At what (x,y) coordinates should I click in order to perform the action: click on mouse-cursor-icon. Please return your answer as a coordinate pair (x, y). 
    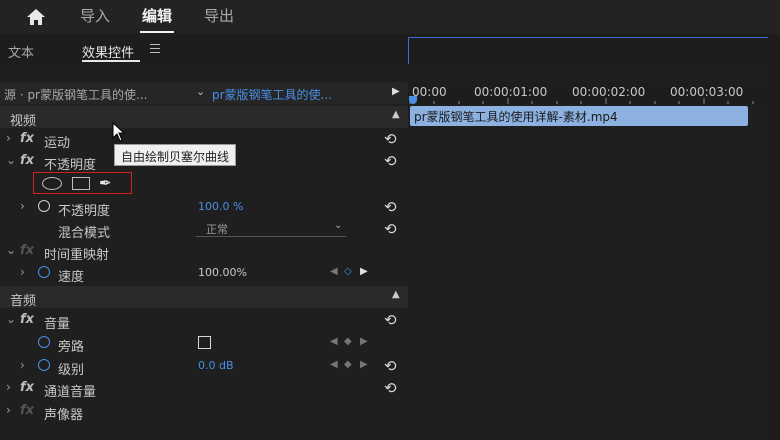
    Looking at the image, I should click on (119, 132).